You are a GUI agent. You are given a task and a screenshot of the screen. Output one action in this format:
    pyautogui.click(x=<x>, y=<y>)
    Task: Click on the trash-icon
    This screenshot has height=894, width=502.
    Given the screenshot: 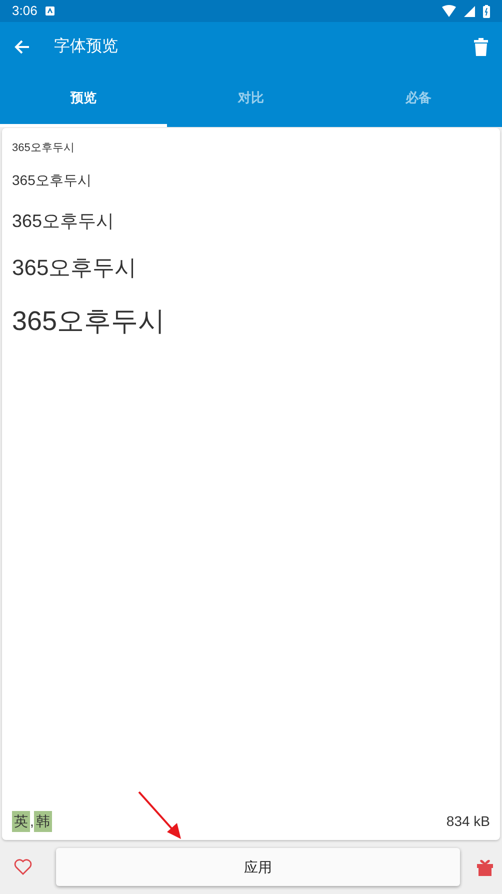 What is the action you would take?
    pyautogui.click(x=481, y=47)
    